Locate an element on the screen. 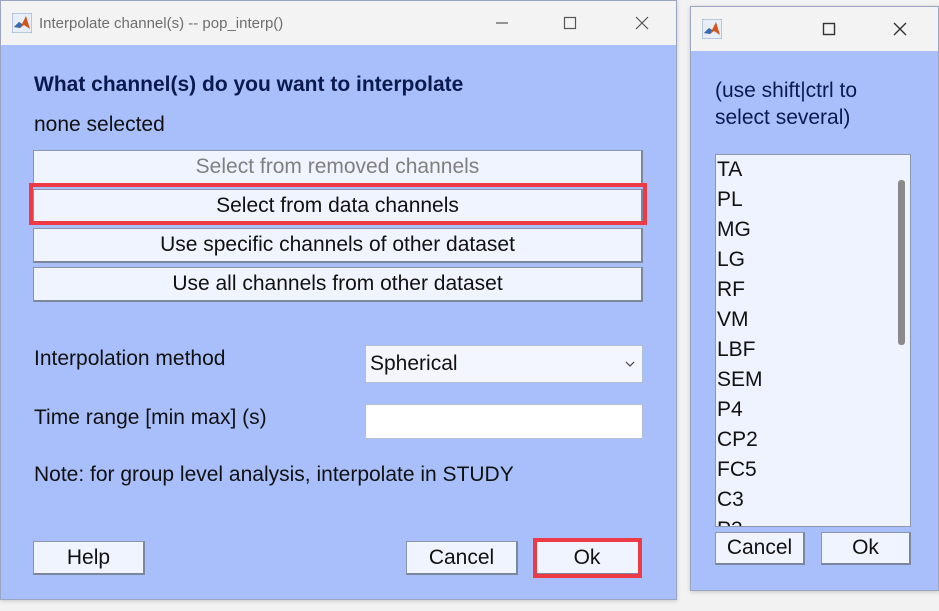 The width and height of the screenshot is (939, 611). help-button: Help is located at coordinates (89, 558).